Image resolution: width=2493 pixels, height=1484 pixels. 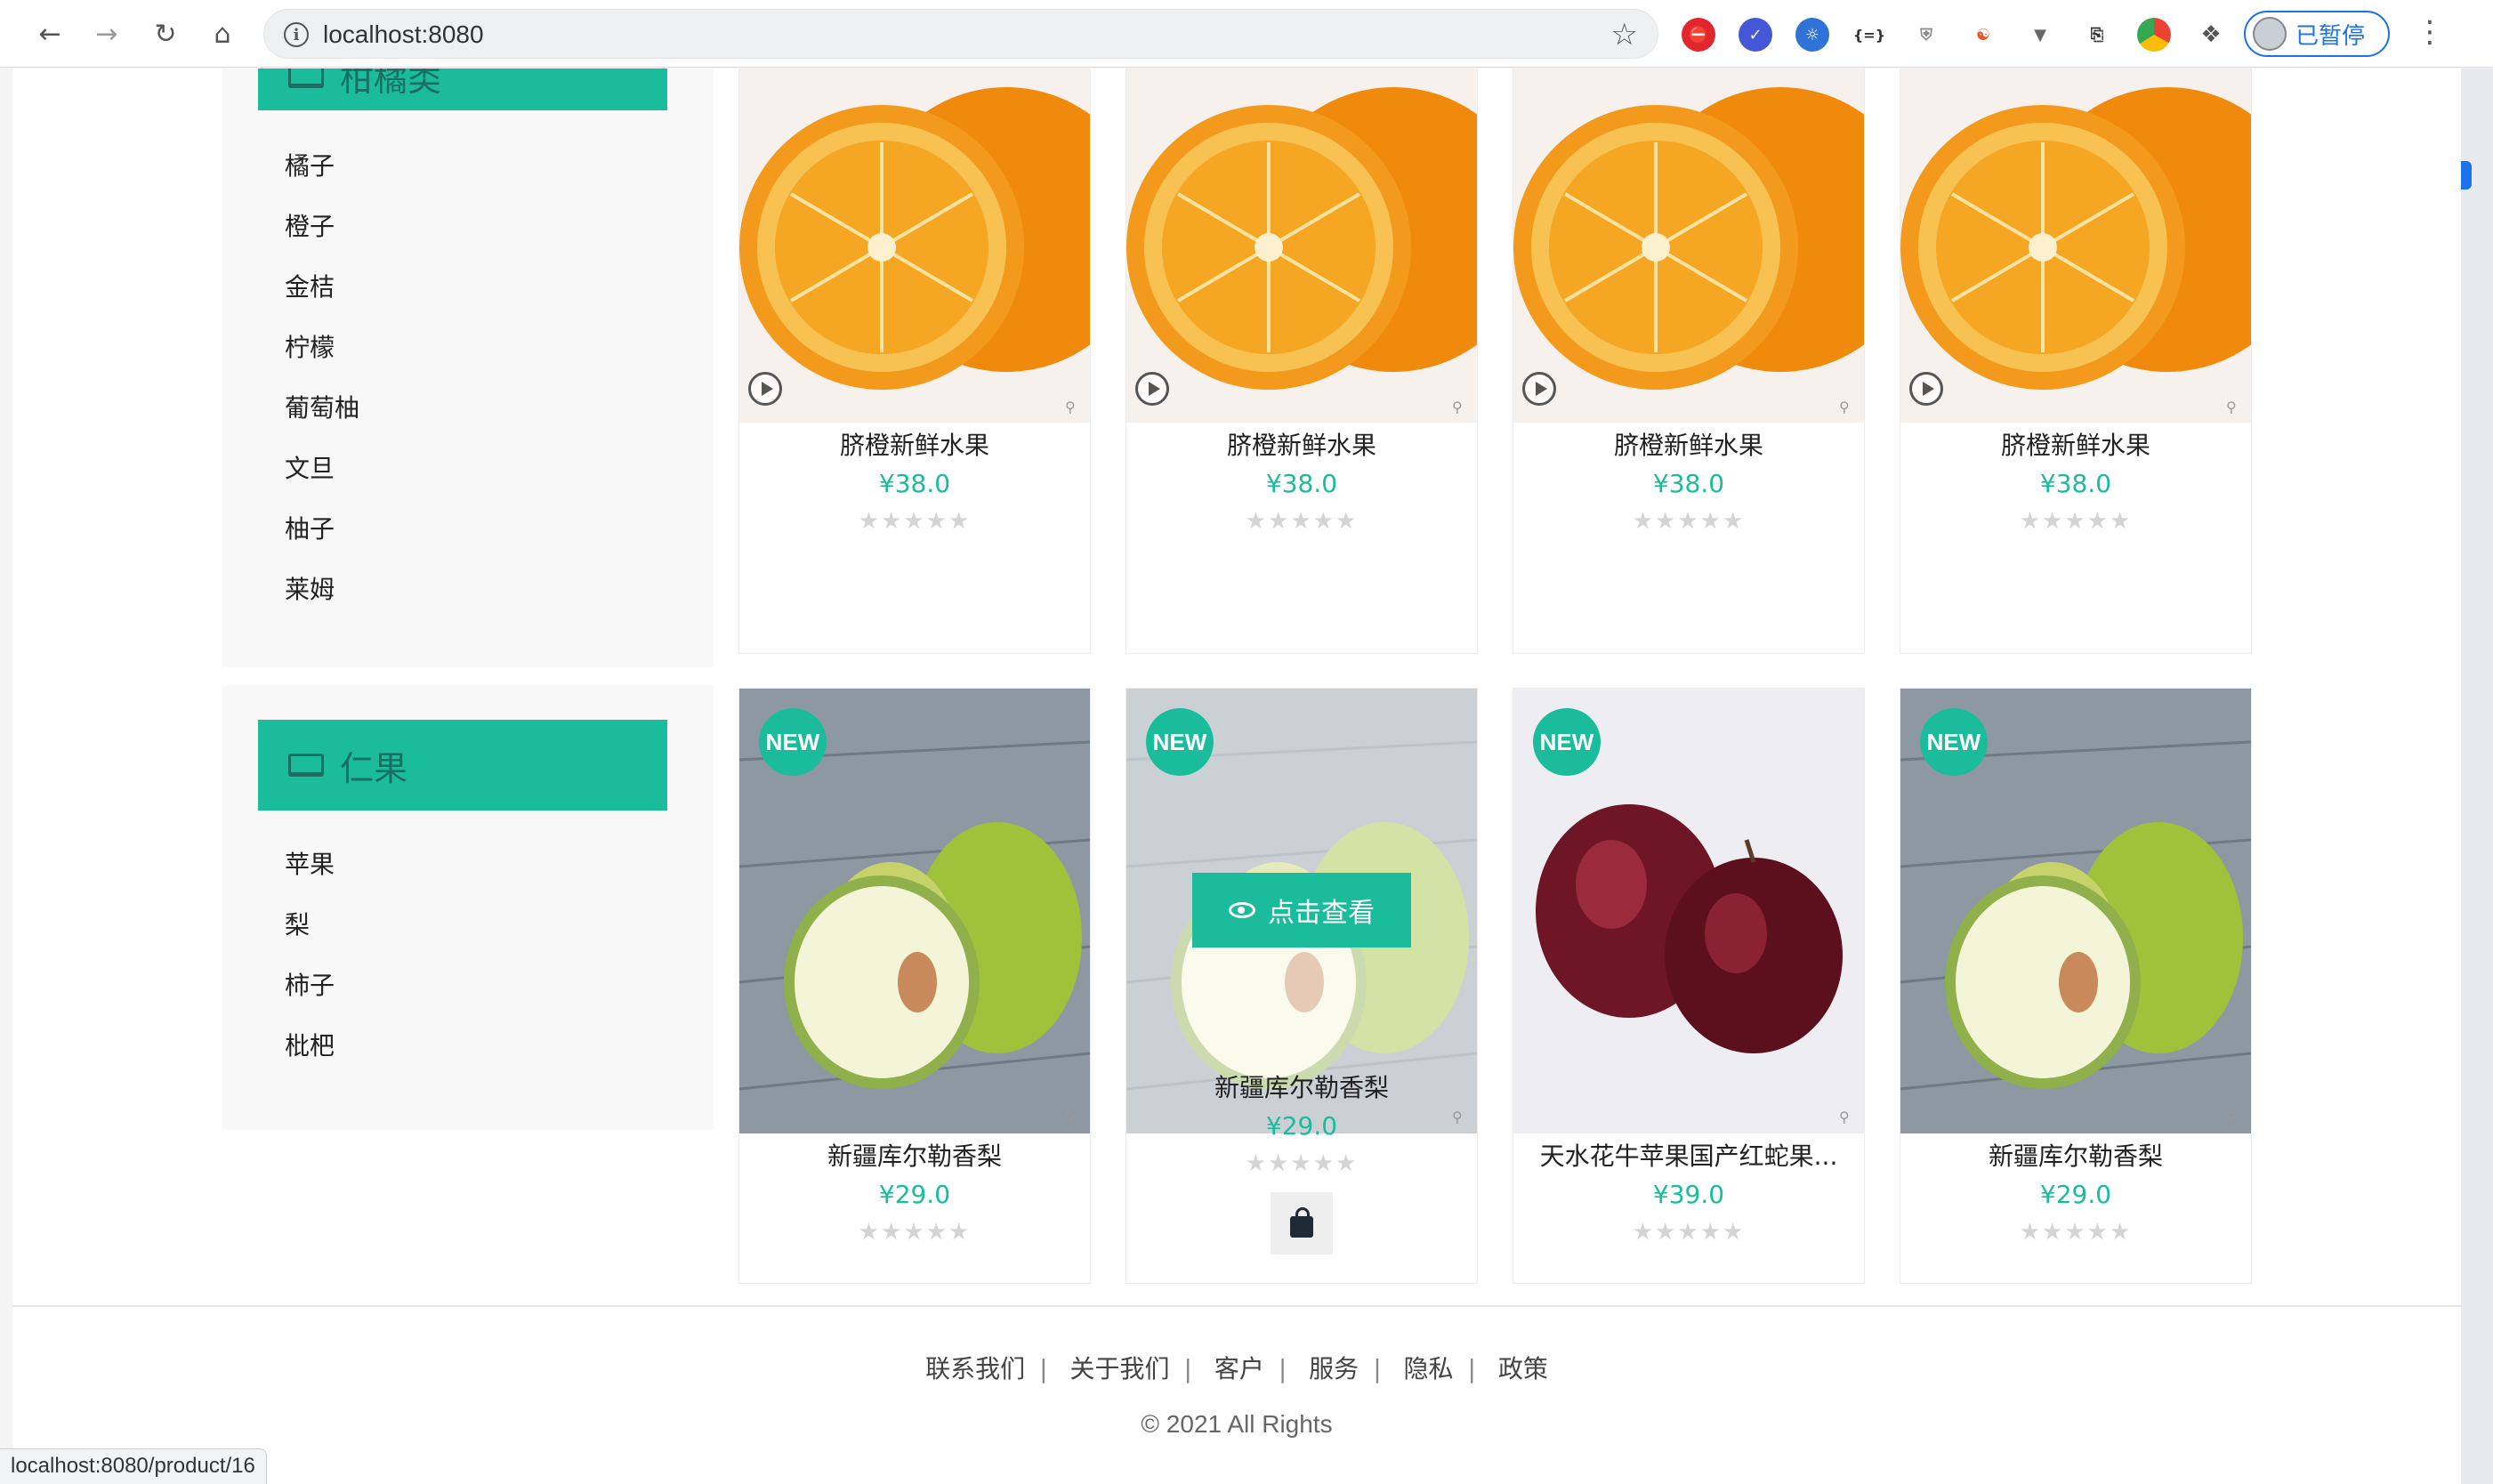 What do you see at coordinates (310, 879) in the screenshot?
I see `category-link: 苹果` at bounding box center [310, 879].